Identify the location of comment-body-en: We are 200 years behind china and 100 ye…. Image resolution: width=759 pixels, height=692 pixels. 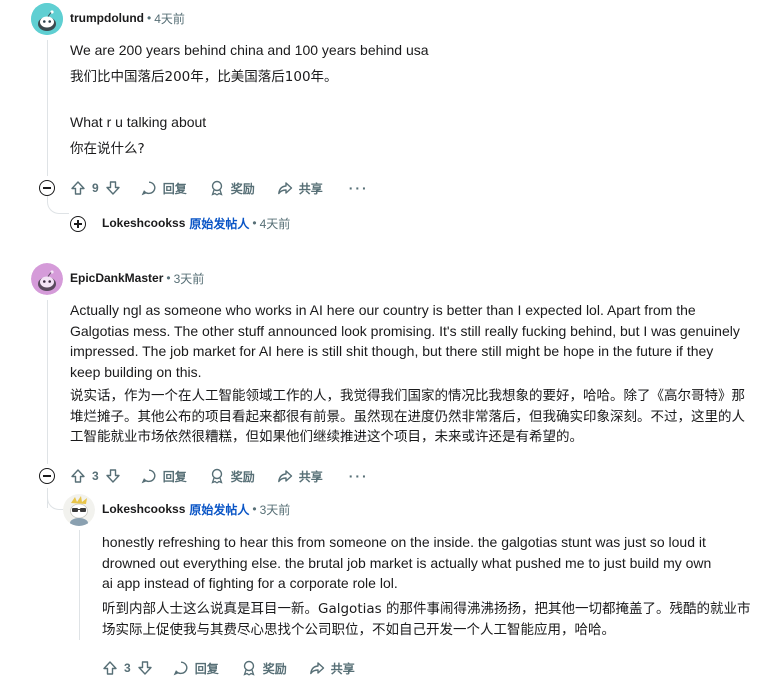
(249, 50).